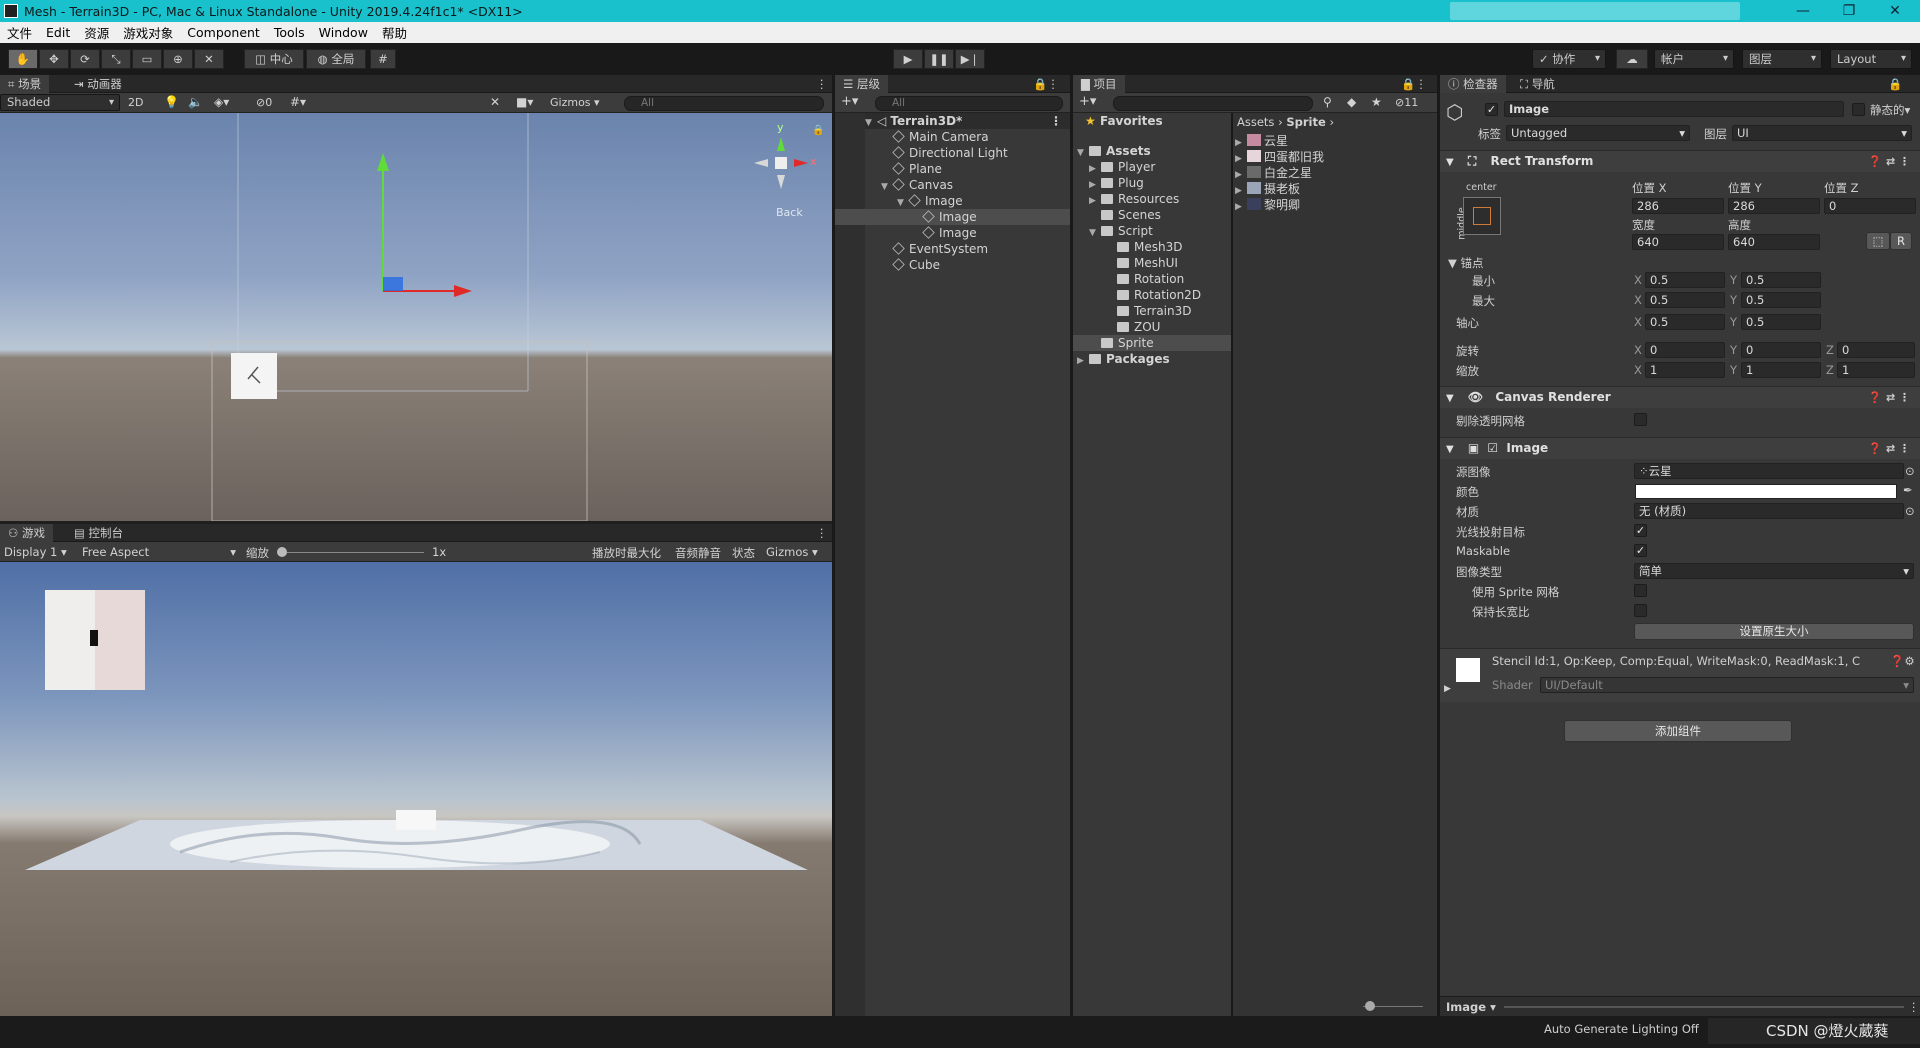  I want to click on hidden-objects-toggle: ⊘0, so click(264, 102).